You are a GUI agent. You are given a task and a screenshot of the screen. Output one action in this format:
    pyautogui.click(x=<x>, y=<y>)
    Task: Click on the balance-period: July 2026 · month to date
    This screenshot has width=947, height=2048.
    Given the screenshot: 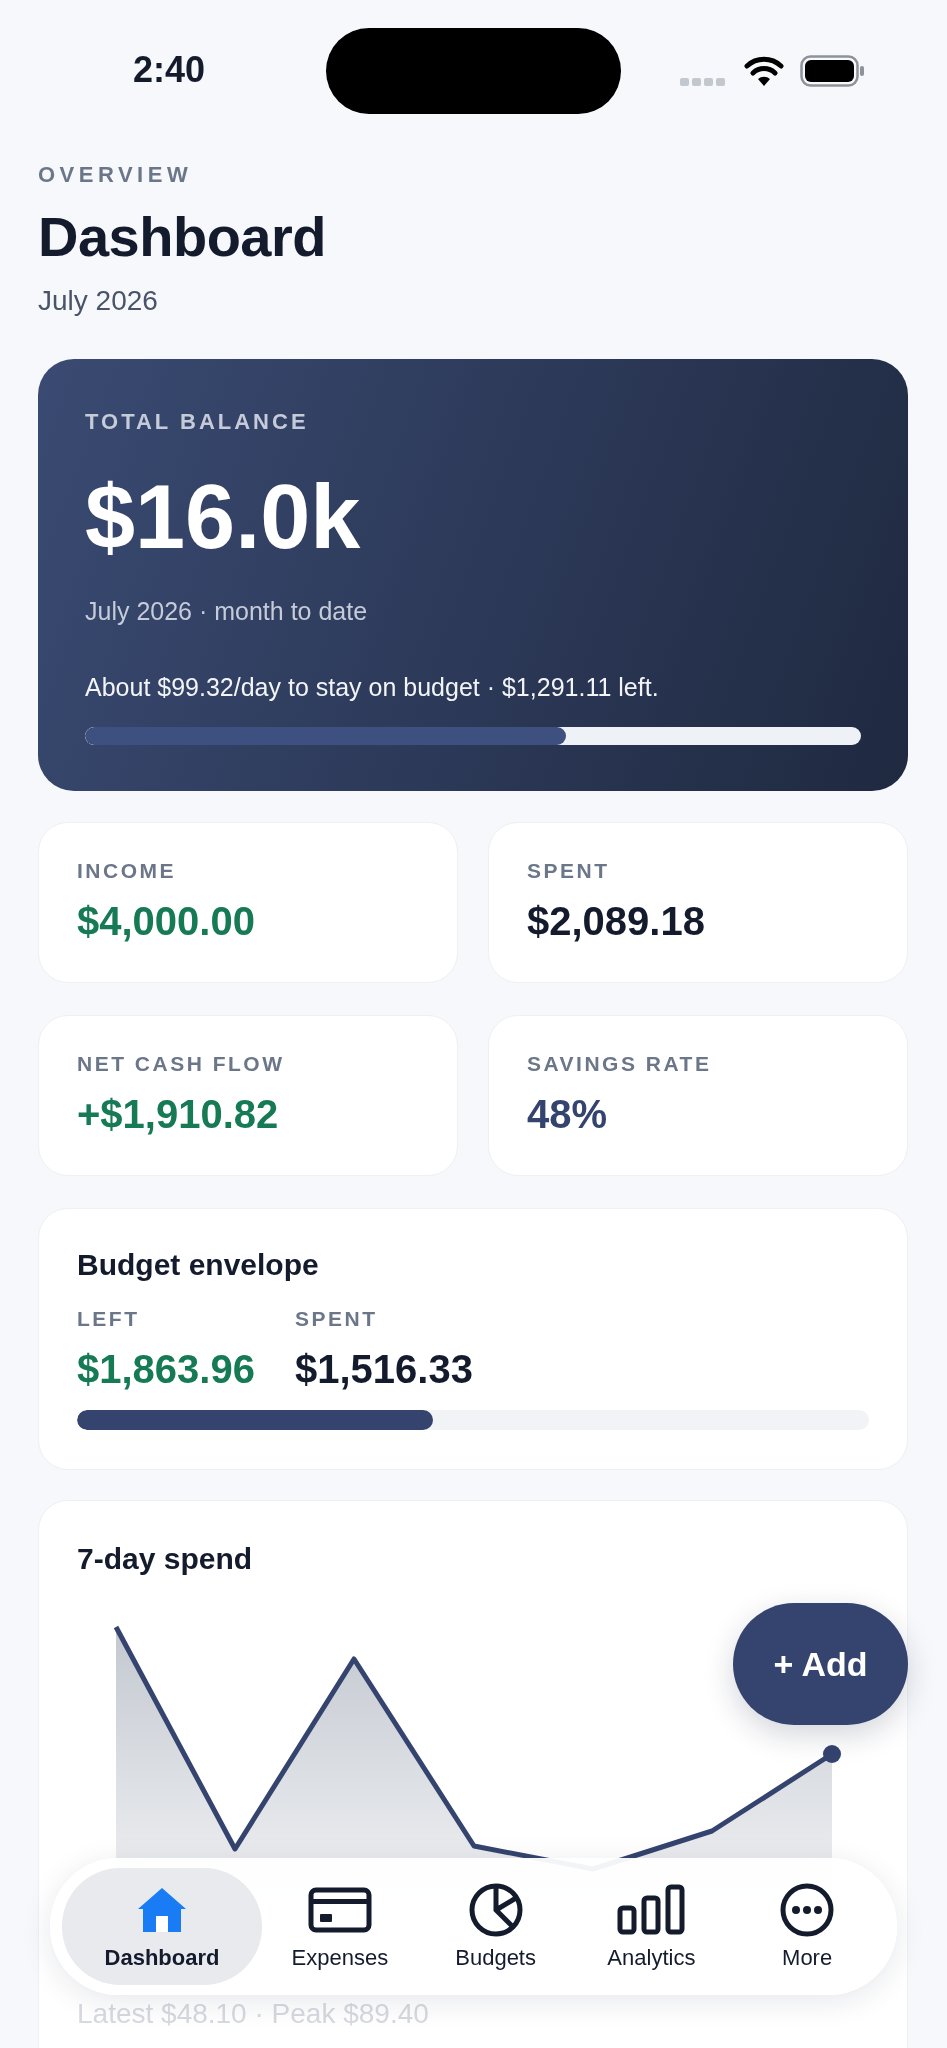 What is the action you would take?
    pyautogui.click(x=227, y=611)
    